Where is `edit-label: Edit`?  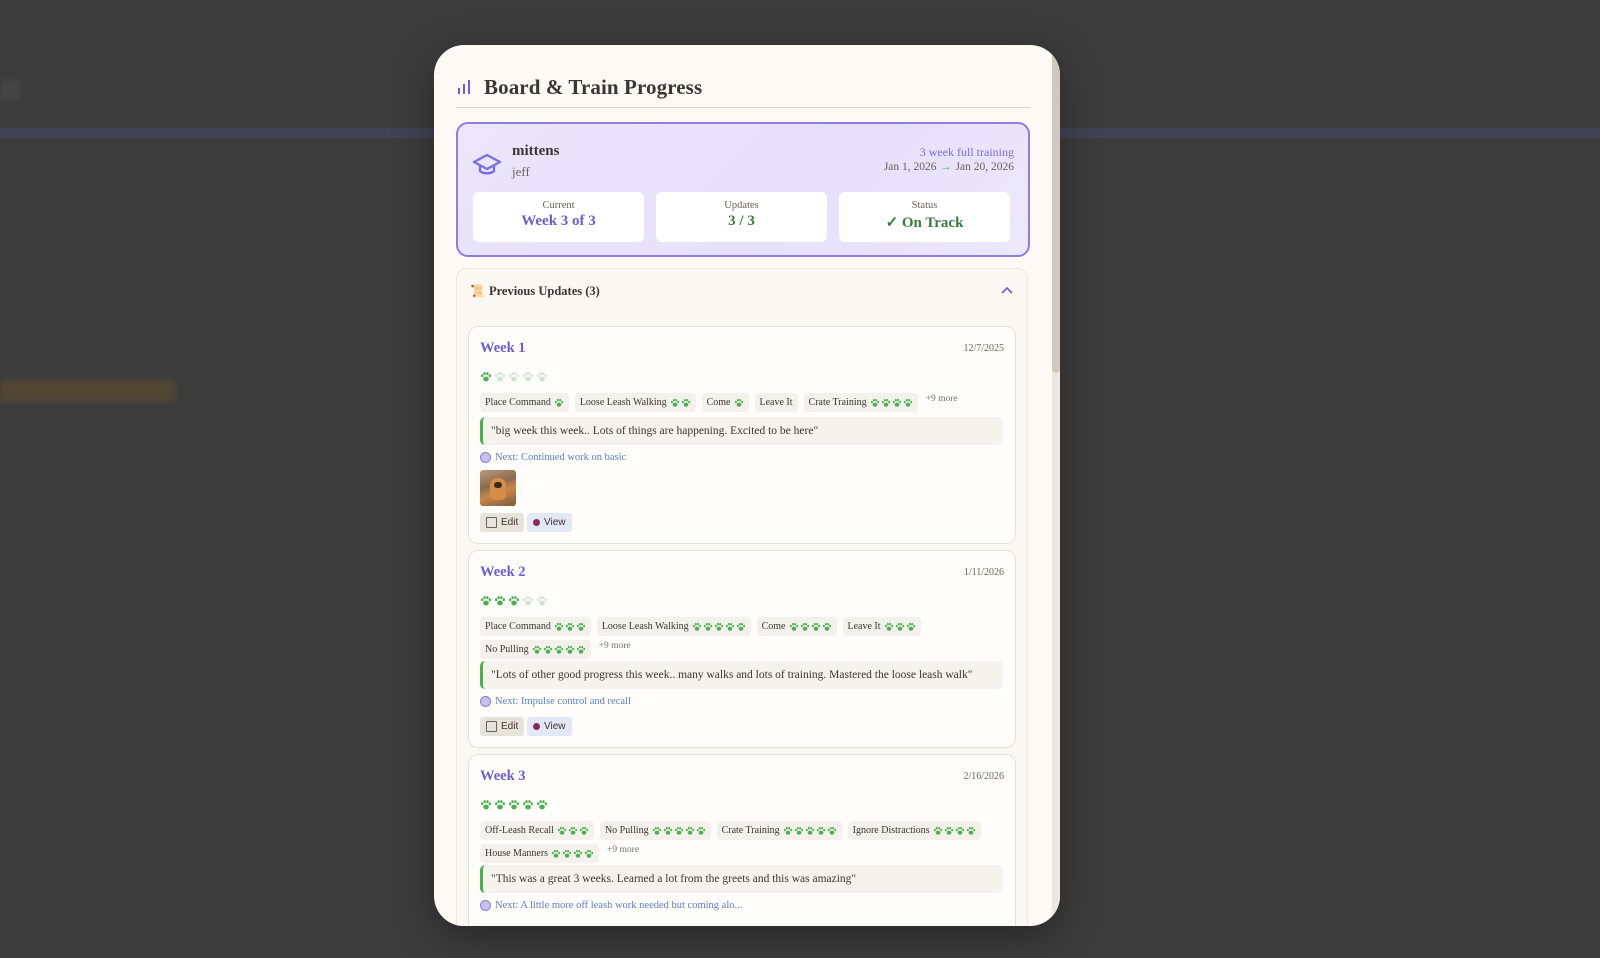 edit-label: Edit is located at coordinates (510, 522).